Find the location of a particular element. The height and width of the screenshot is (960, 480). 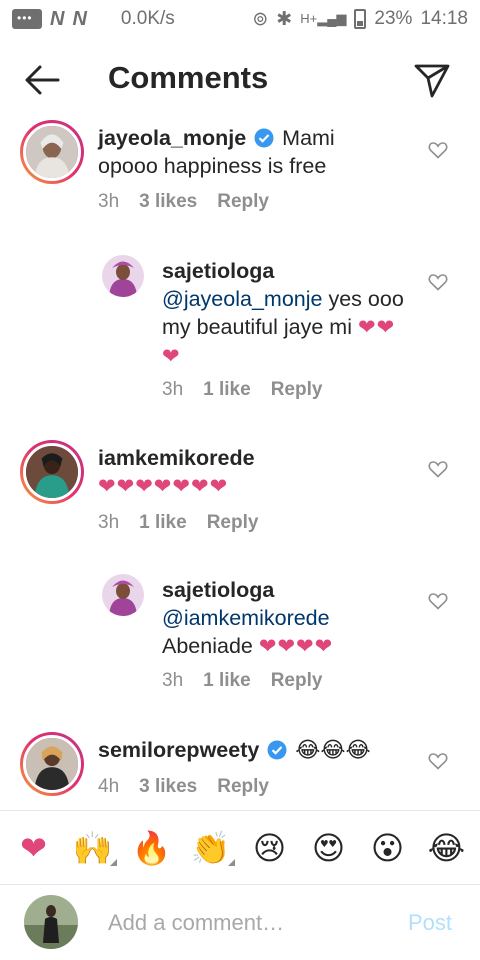

comment-text: iamkemikorede ❤❤❤❤❤❤❤ is located at coordinates (248, 472).